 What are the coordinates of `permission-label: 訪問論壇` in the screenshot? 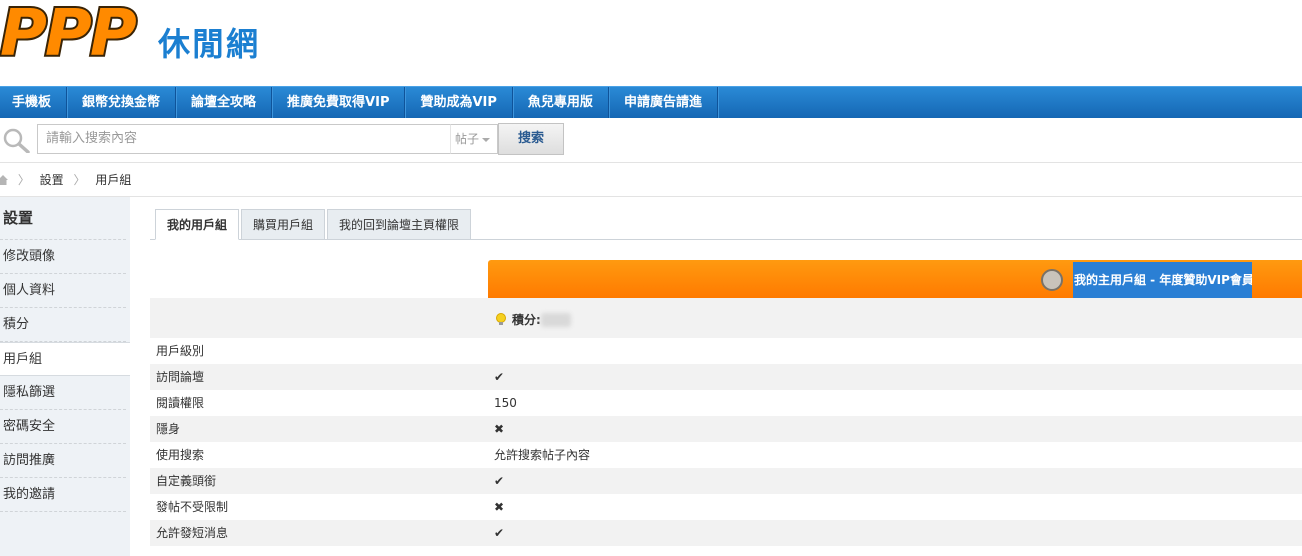 It's located at (180, 377).